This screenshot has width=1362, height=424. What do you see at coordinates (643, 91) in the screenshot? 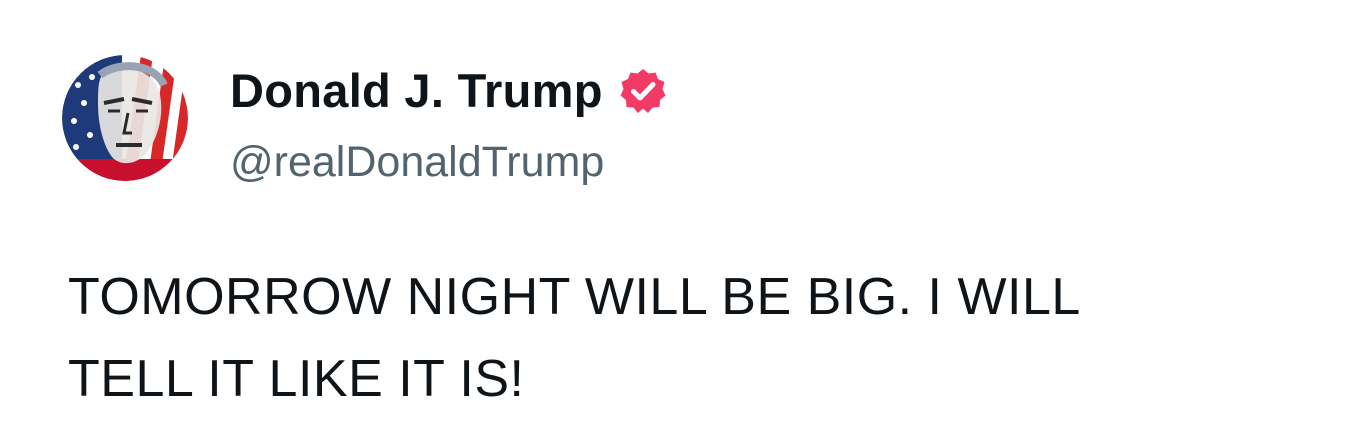
I see `verified-check-icon` at bounding box center [643, 91].